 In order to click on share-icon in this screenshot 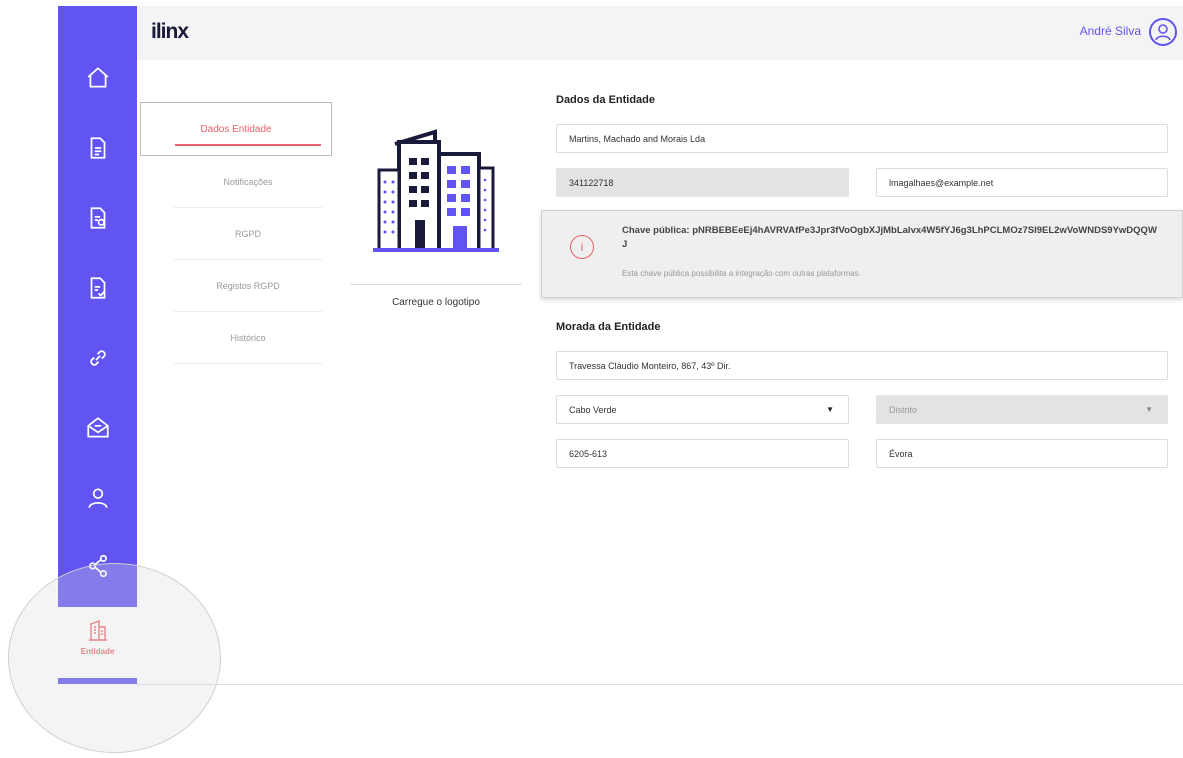, I will do `click(97, 566)`.